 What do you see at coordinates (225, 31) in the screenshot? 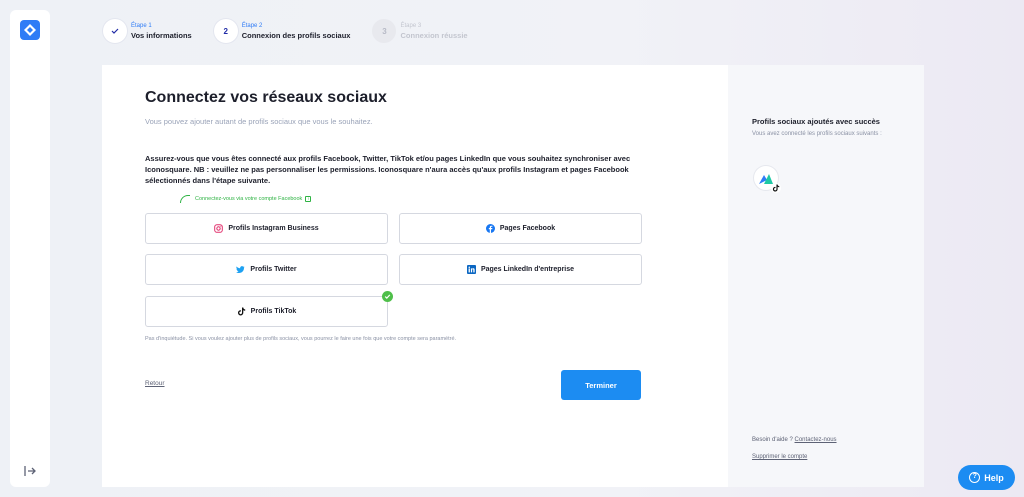
I see `step-2-number: 2` at bounding box center [225, 31].